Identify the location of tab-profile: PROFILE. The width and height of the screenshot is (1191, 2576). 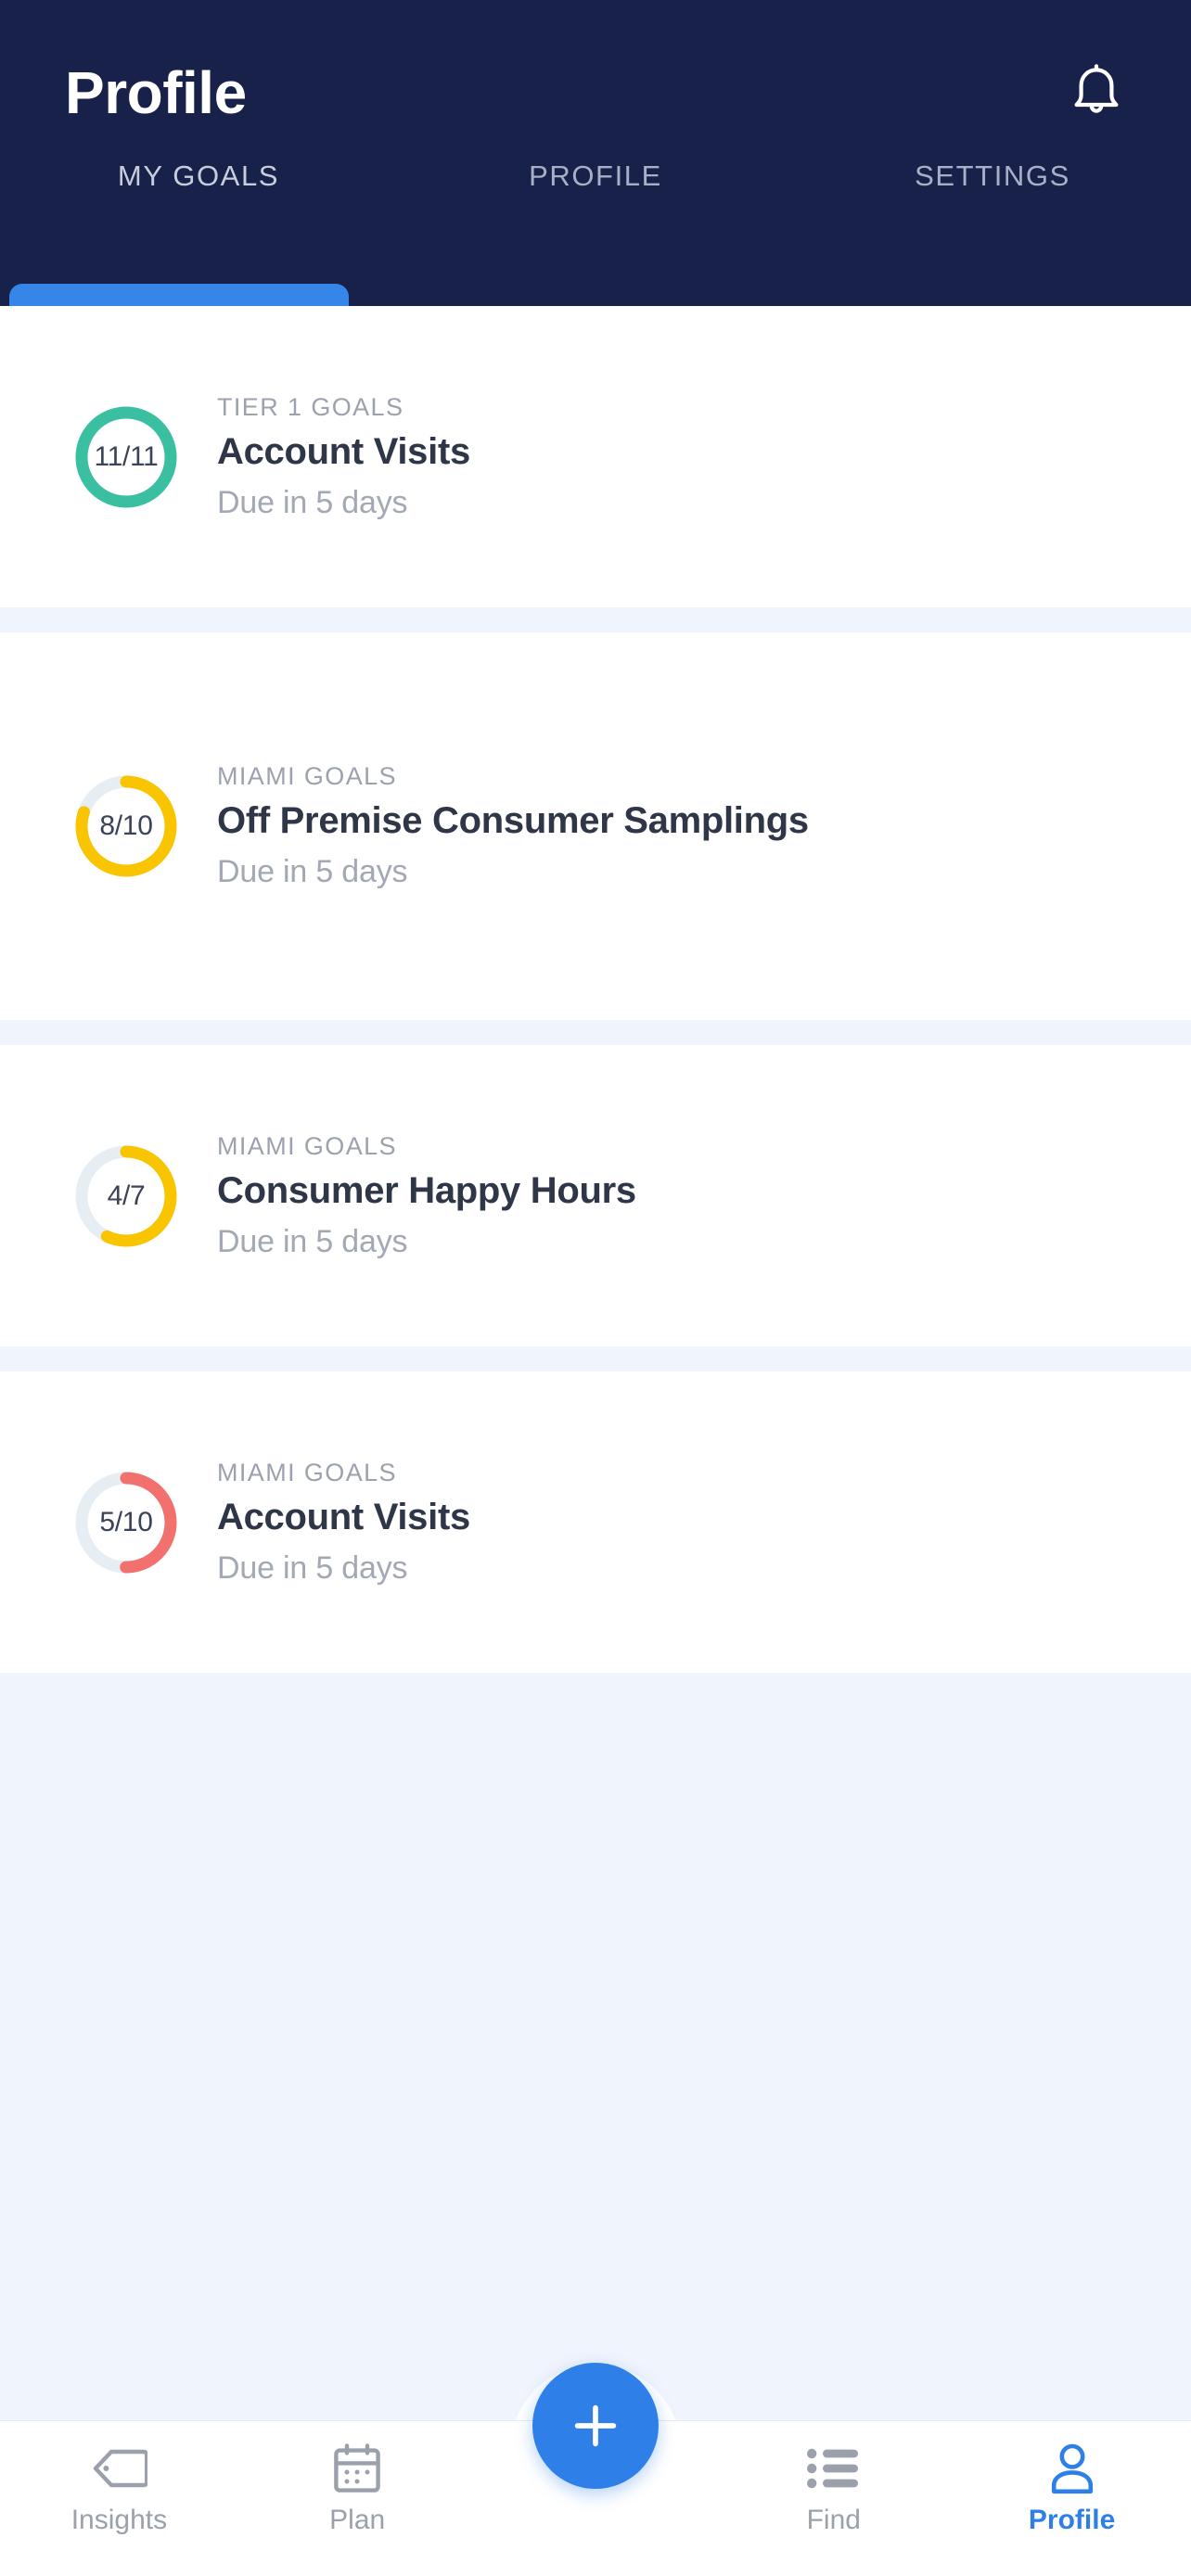
(595, 170).